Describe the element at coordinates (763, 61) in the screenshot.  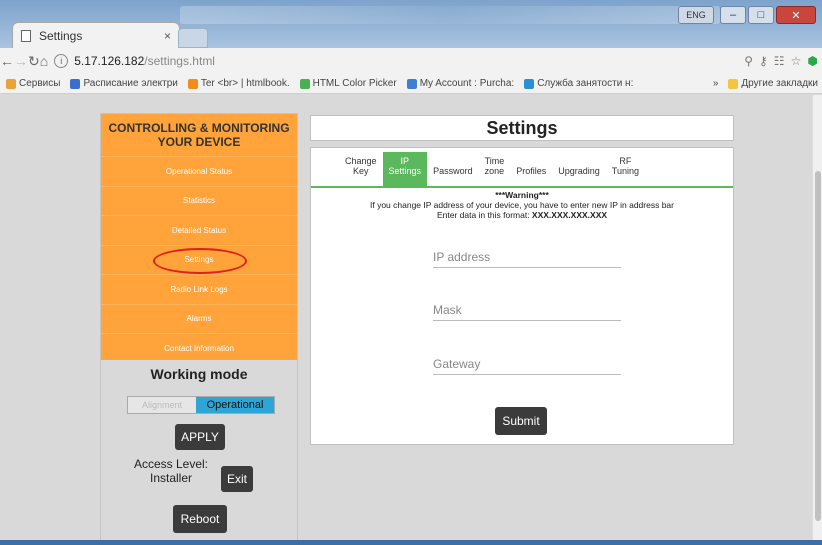
I see `key-icon: ⚷` at that location.